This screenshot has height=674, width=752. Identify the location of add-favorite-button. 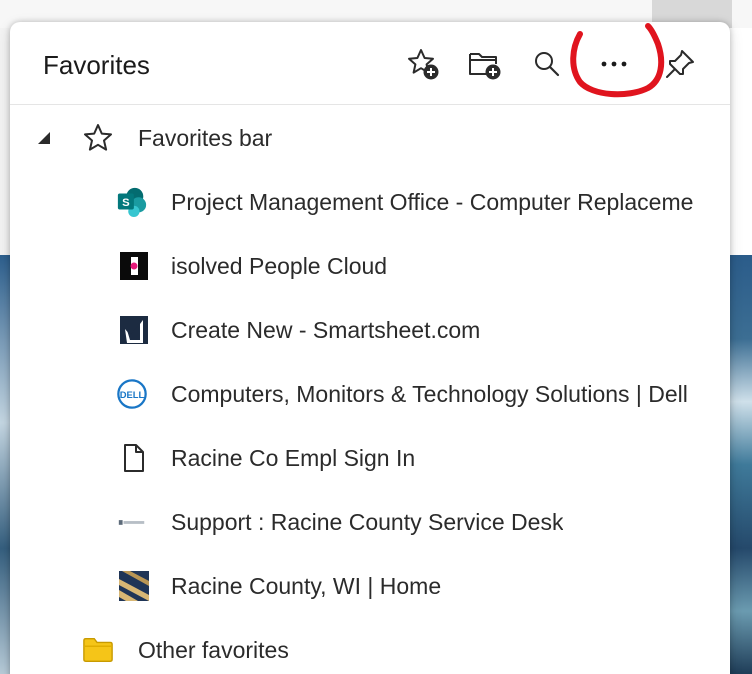
(423, 64).